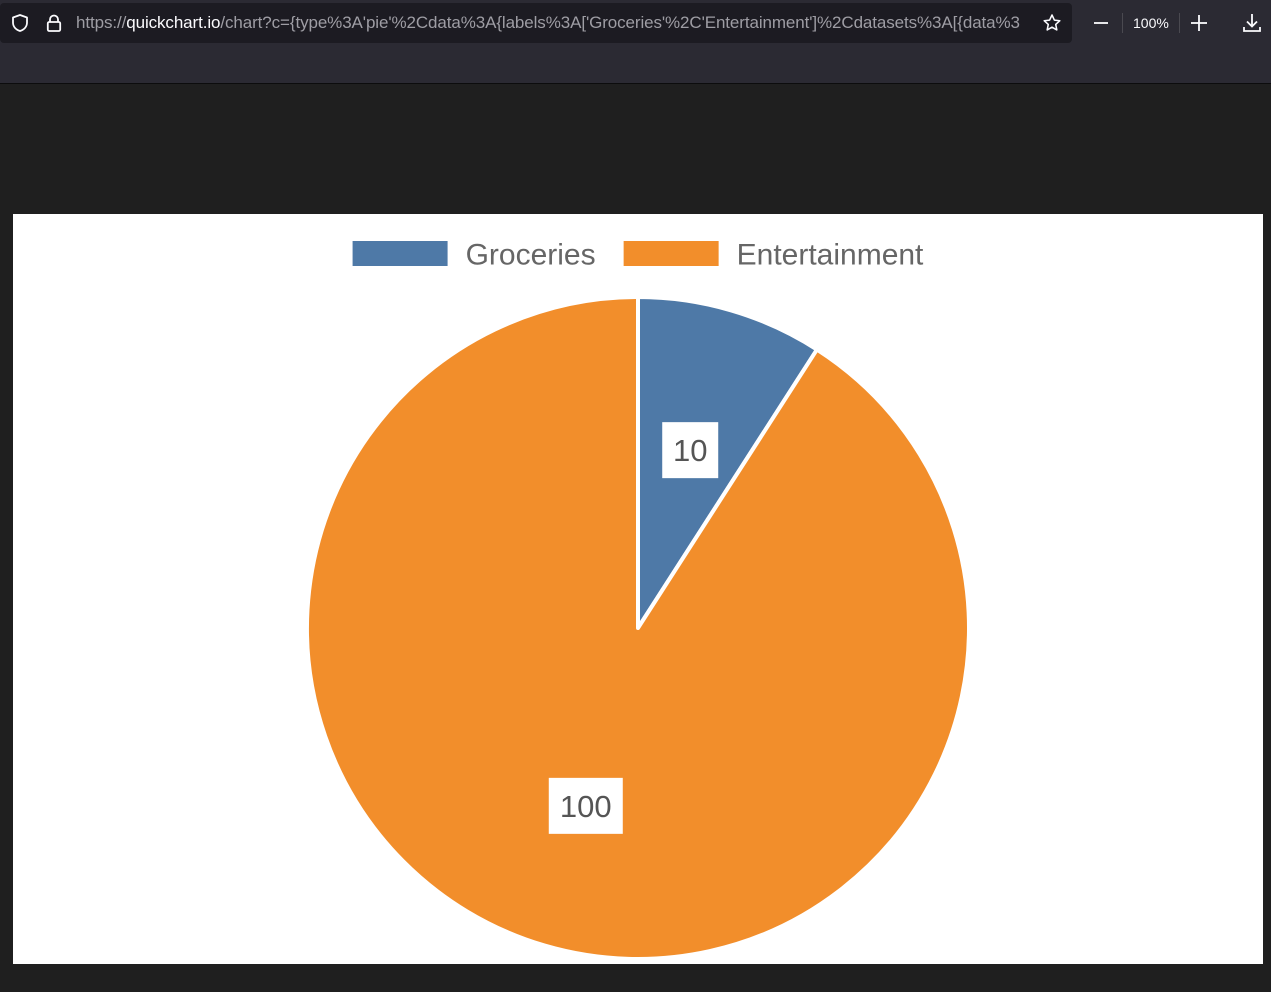 Image resolution: width=1271 pixels, height=992 pixels. I want to click on legend-label: Entertainment, so click(830, 255).